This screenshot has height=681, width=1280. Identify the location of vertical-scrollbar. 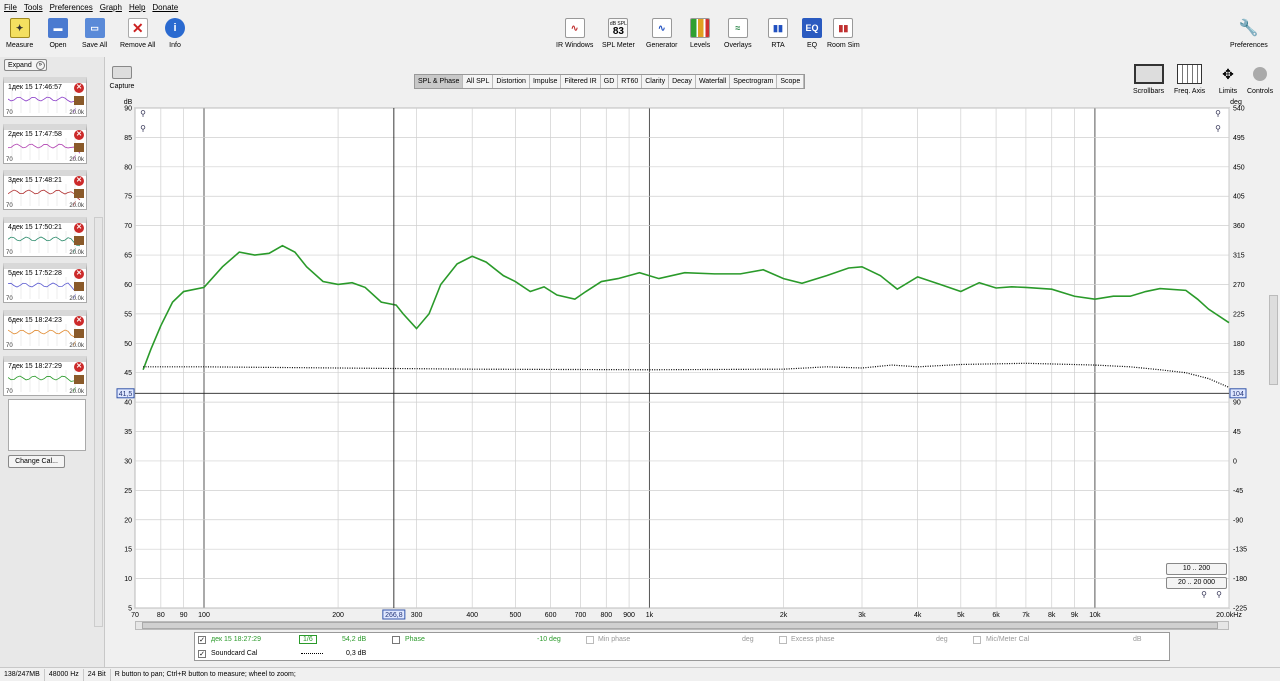
(1273, 340).